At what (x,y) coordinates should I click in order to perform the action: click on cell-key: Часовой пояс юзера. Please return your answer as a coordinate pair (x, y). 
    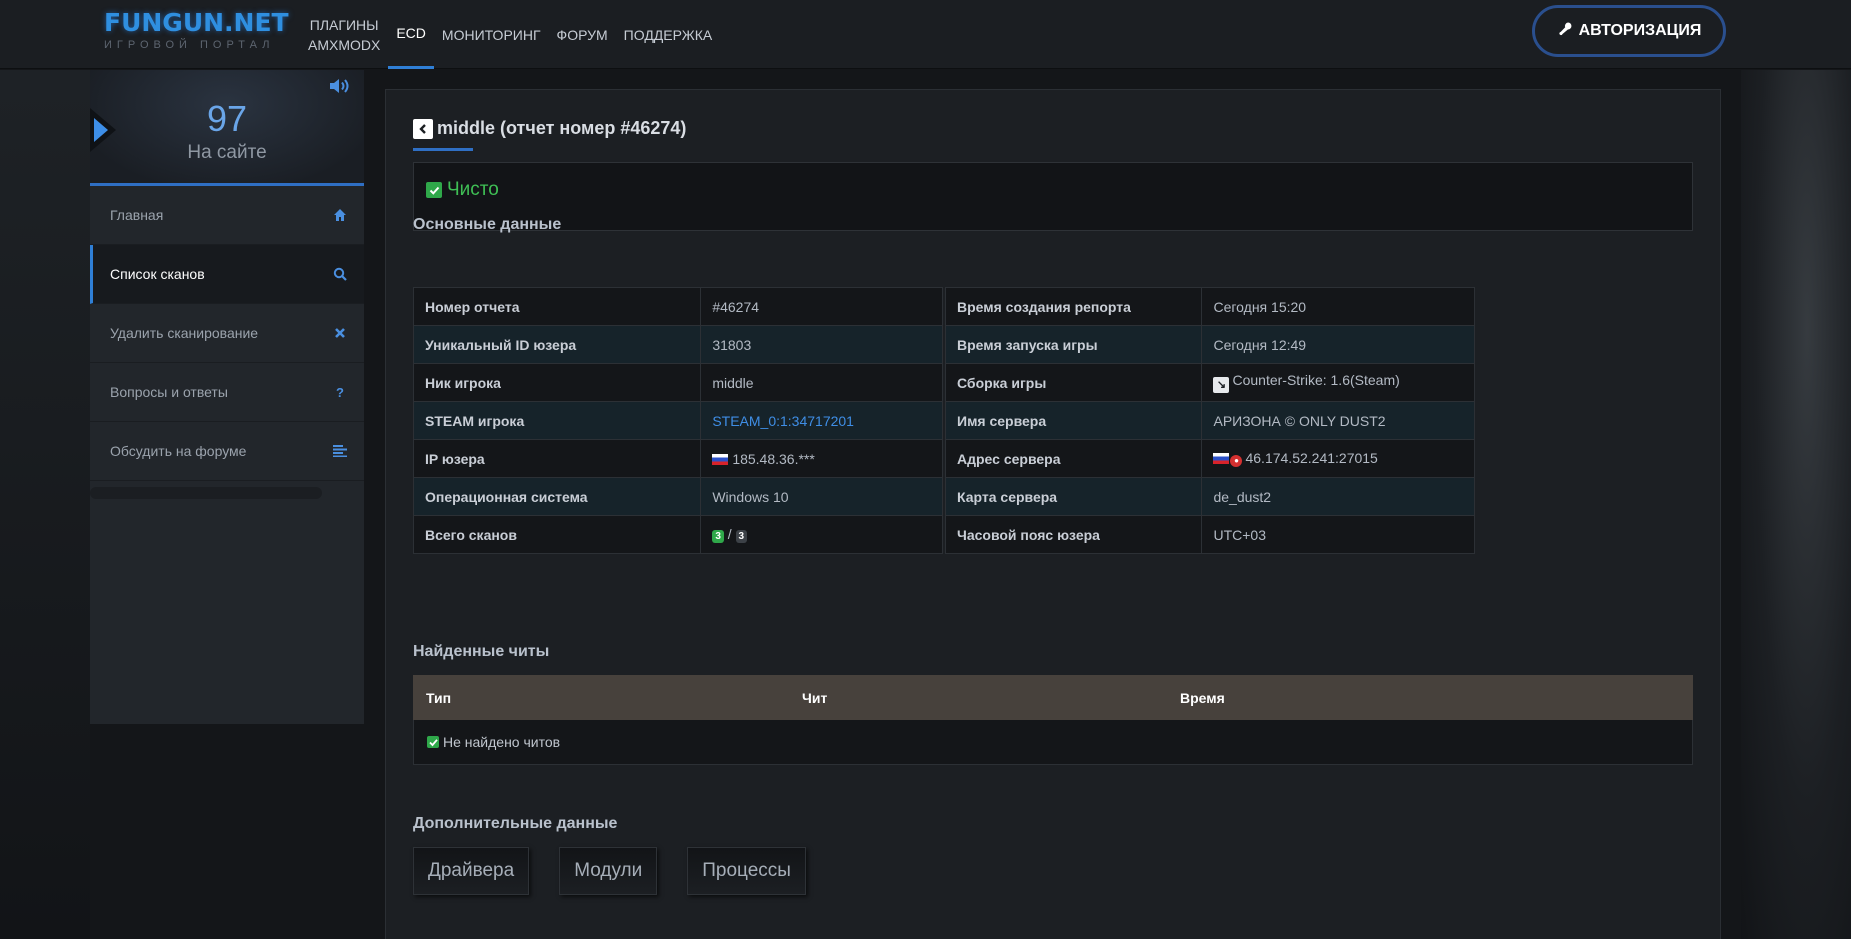
    Looking at the image, I should click on (1073, 534).